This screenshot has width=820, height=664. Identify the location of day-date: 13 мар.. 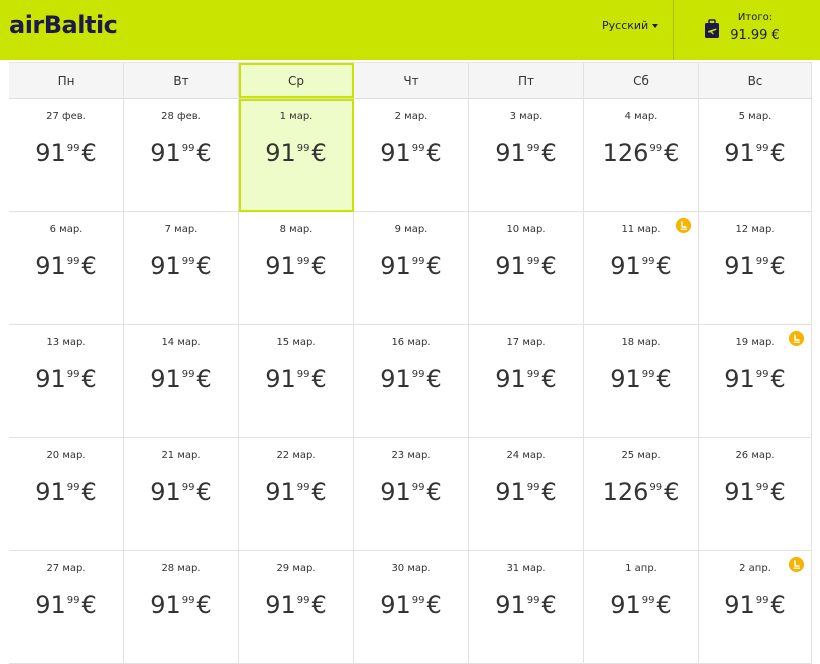
(66, 342).